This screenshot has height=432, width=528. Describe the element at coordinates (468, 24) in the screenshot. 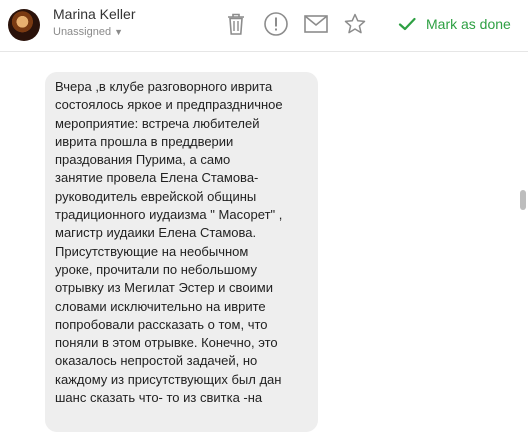

I see `mark-as-done-label: Mark as done` at that location.